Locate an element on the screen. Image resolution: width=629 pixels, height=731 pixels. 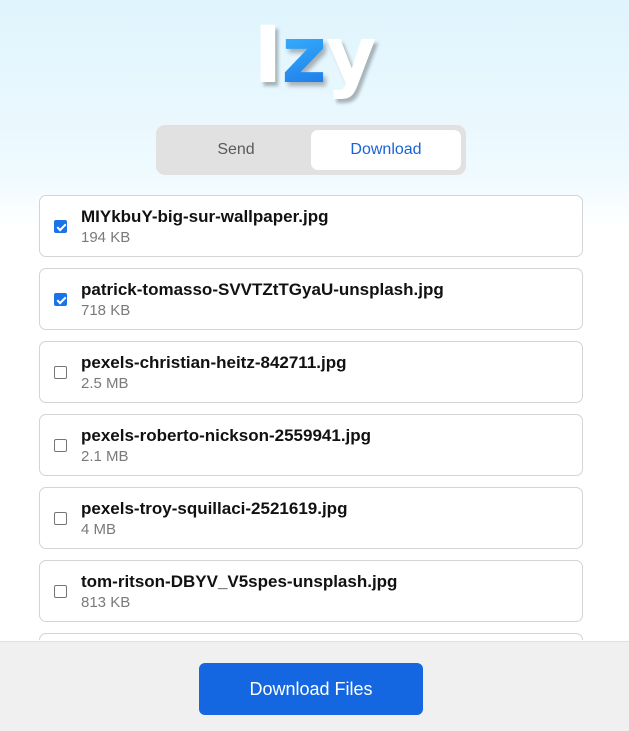
file-name: MIYkbuY-big-sur-wallpaper.jpg is located at coordinates (205, 216).